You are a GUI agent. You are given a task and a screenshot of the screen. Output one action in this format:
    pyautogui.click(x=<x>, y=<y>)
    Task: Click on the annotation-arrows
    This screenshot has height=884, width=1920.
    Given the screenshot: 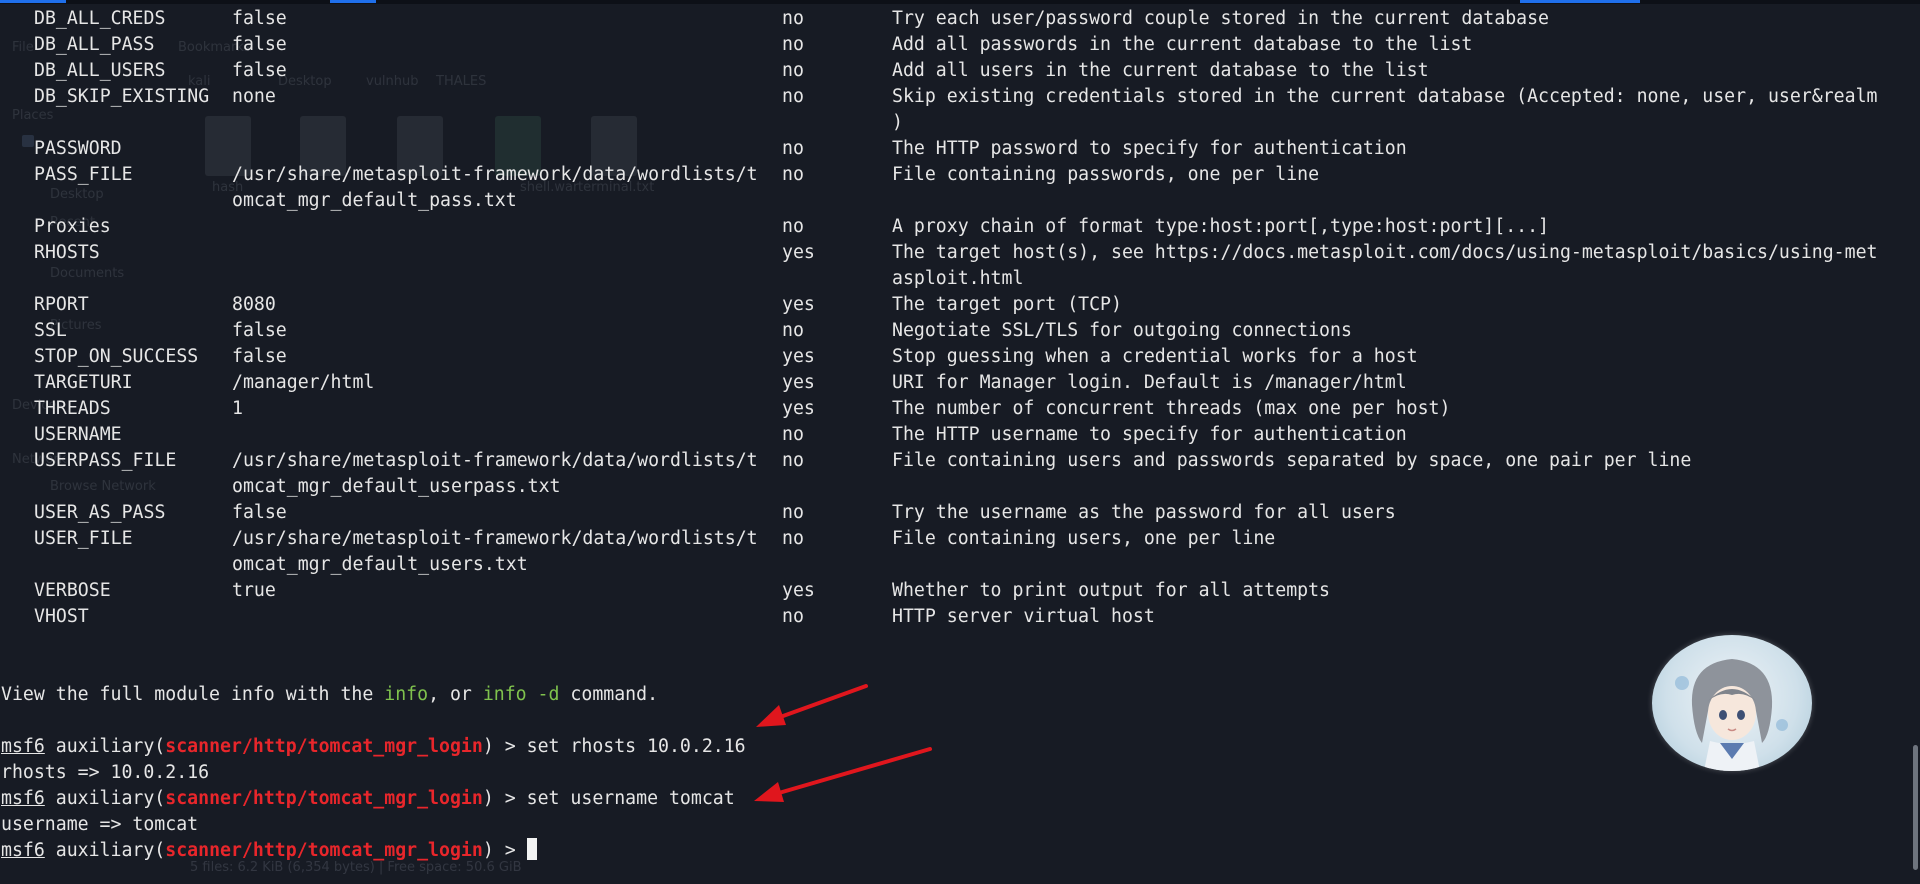 What is the action you would take?
    pyautogui.click(x=843, y=743)
    